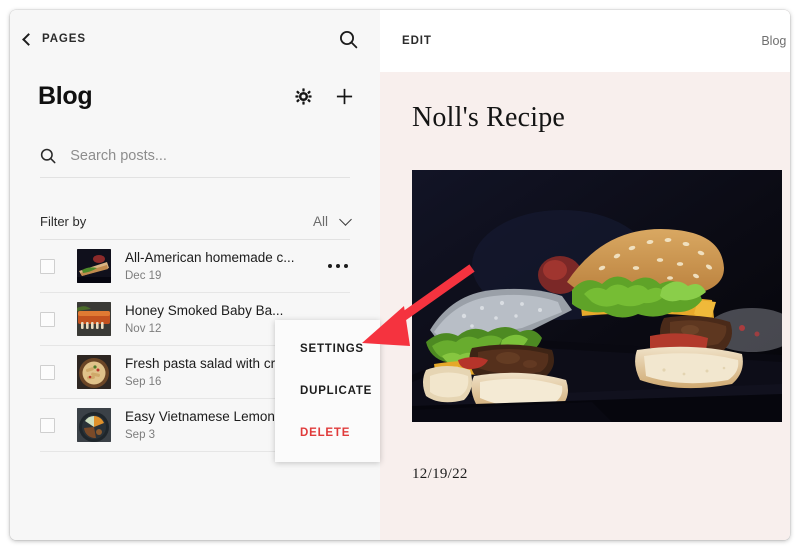 Image resolution: width=800 pixels, height=550 pixels. I want to click on chevron-left-icon, so click(28, 39).